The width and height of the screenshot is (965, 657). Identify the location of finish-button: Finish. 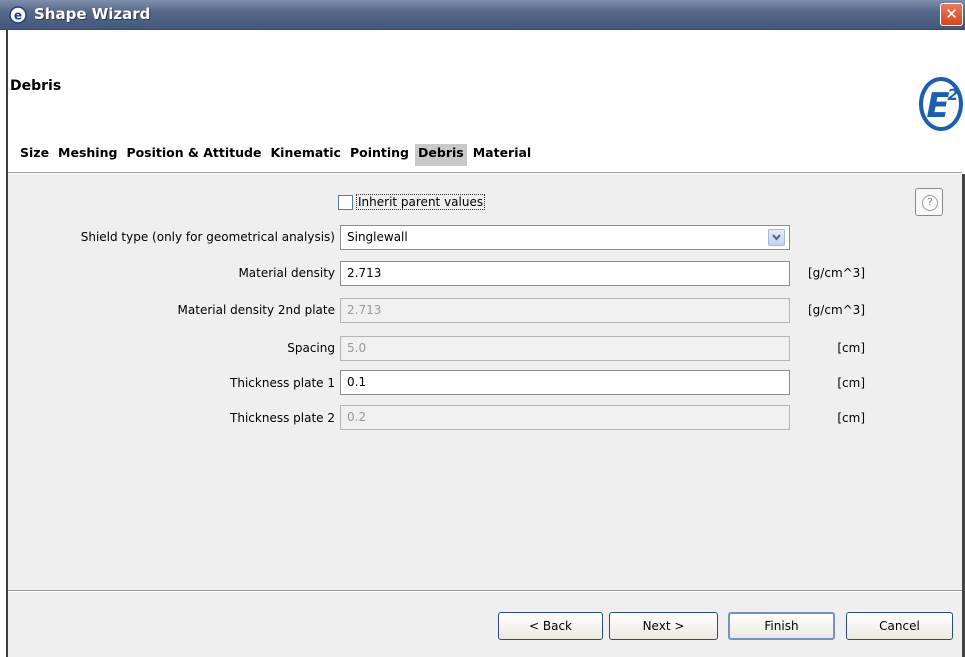
(781, 626).